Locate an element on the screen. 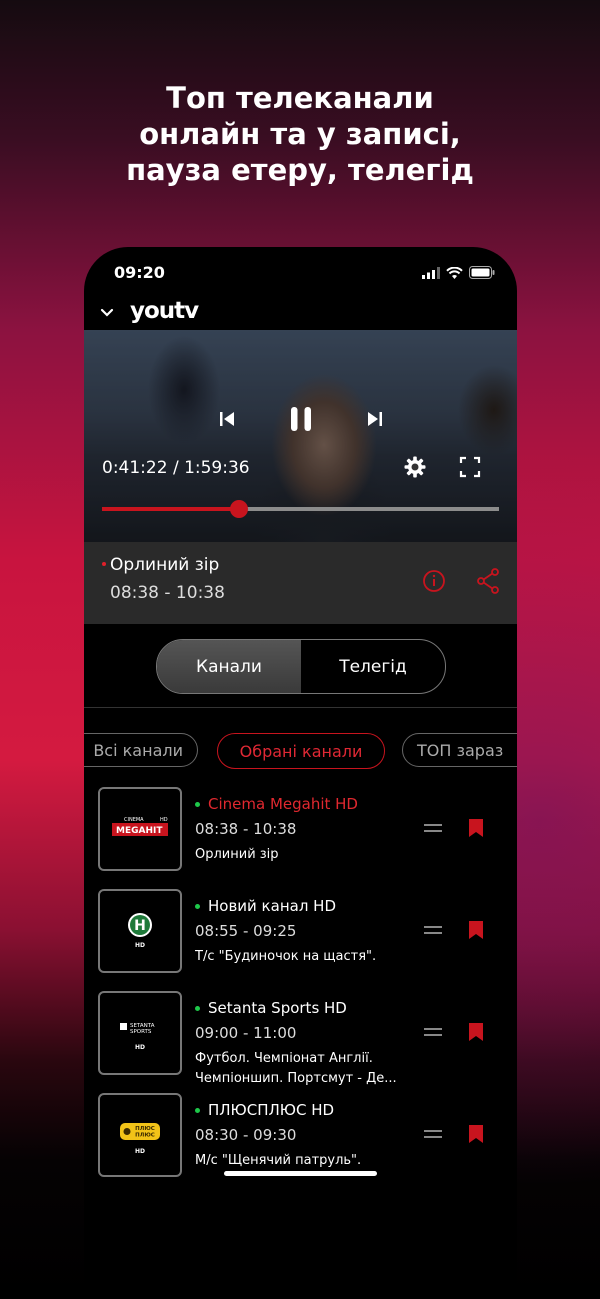 The width and height of the screenshot is (600, 1299). headline-line-2: онлайн та у записі, is located at coordinates (300, 134).